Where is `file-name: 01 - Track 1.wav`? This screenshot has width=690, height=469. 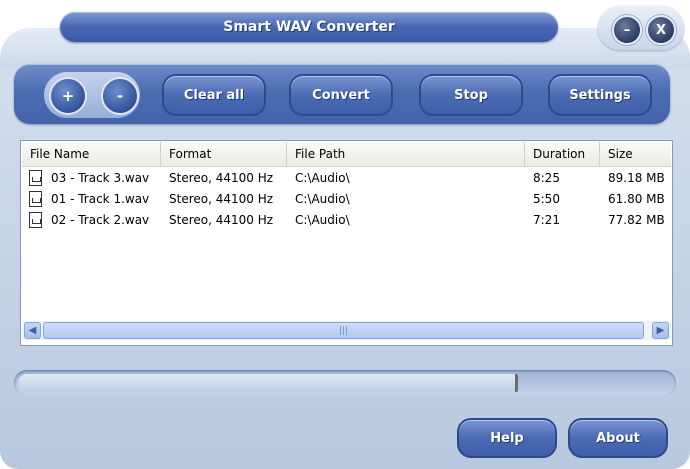 file-name: 01 - Track 1.wav is located at coordinates (100, 199).